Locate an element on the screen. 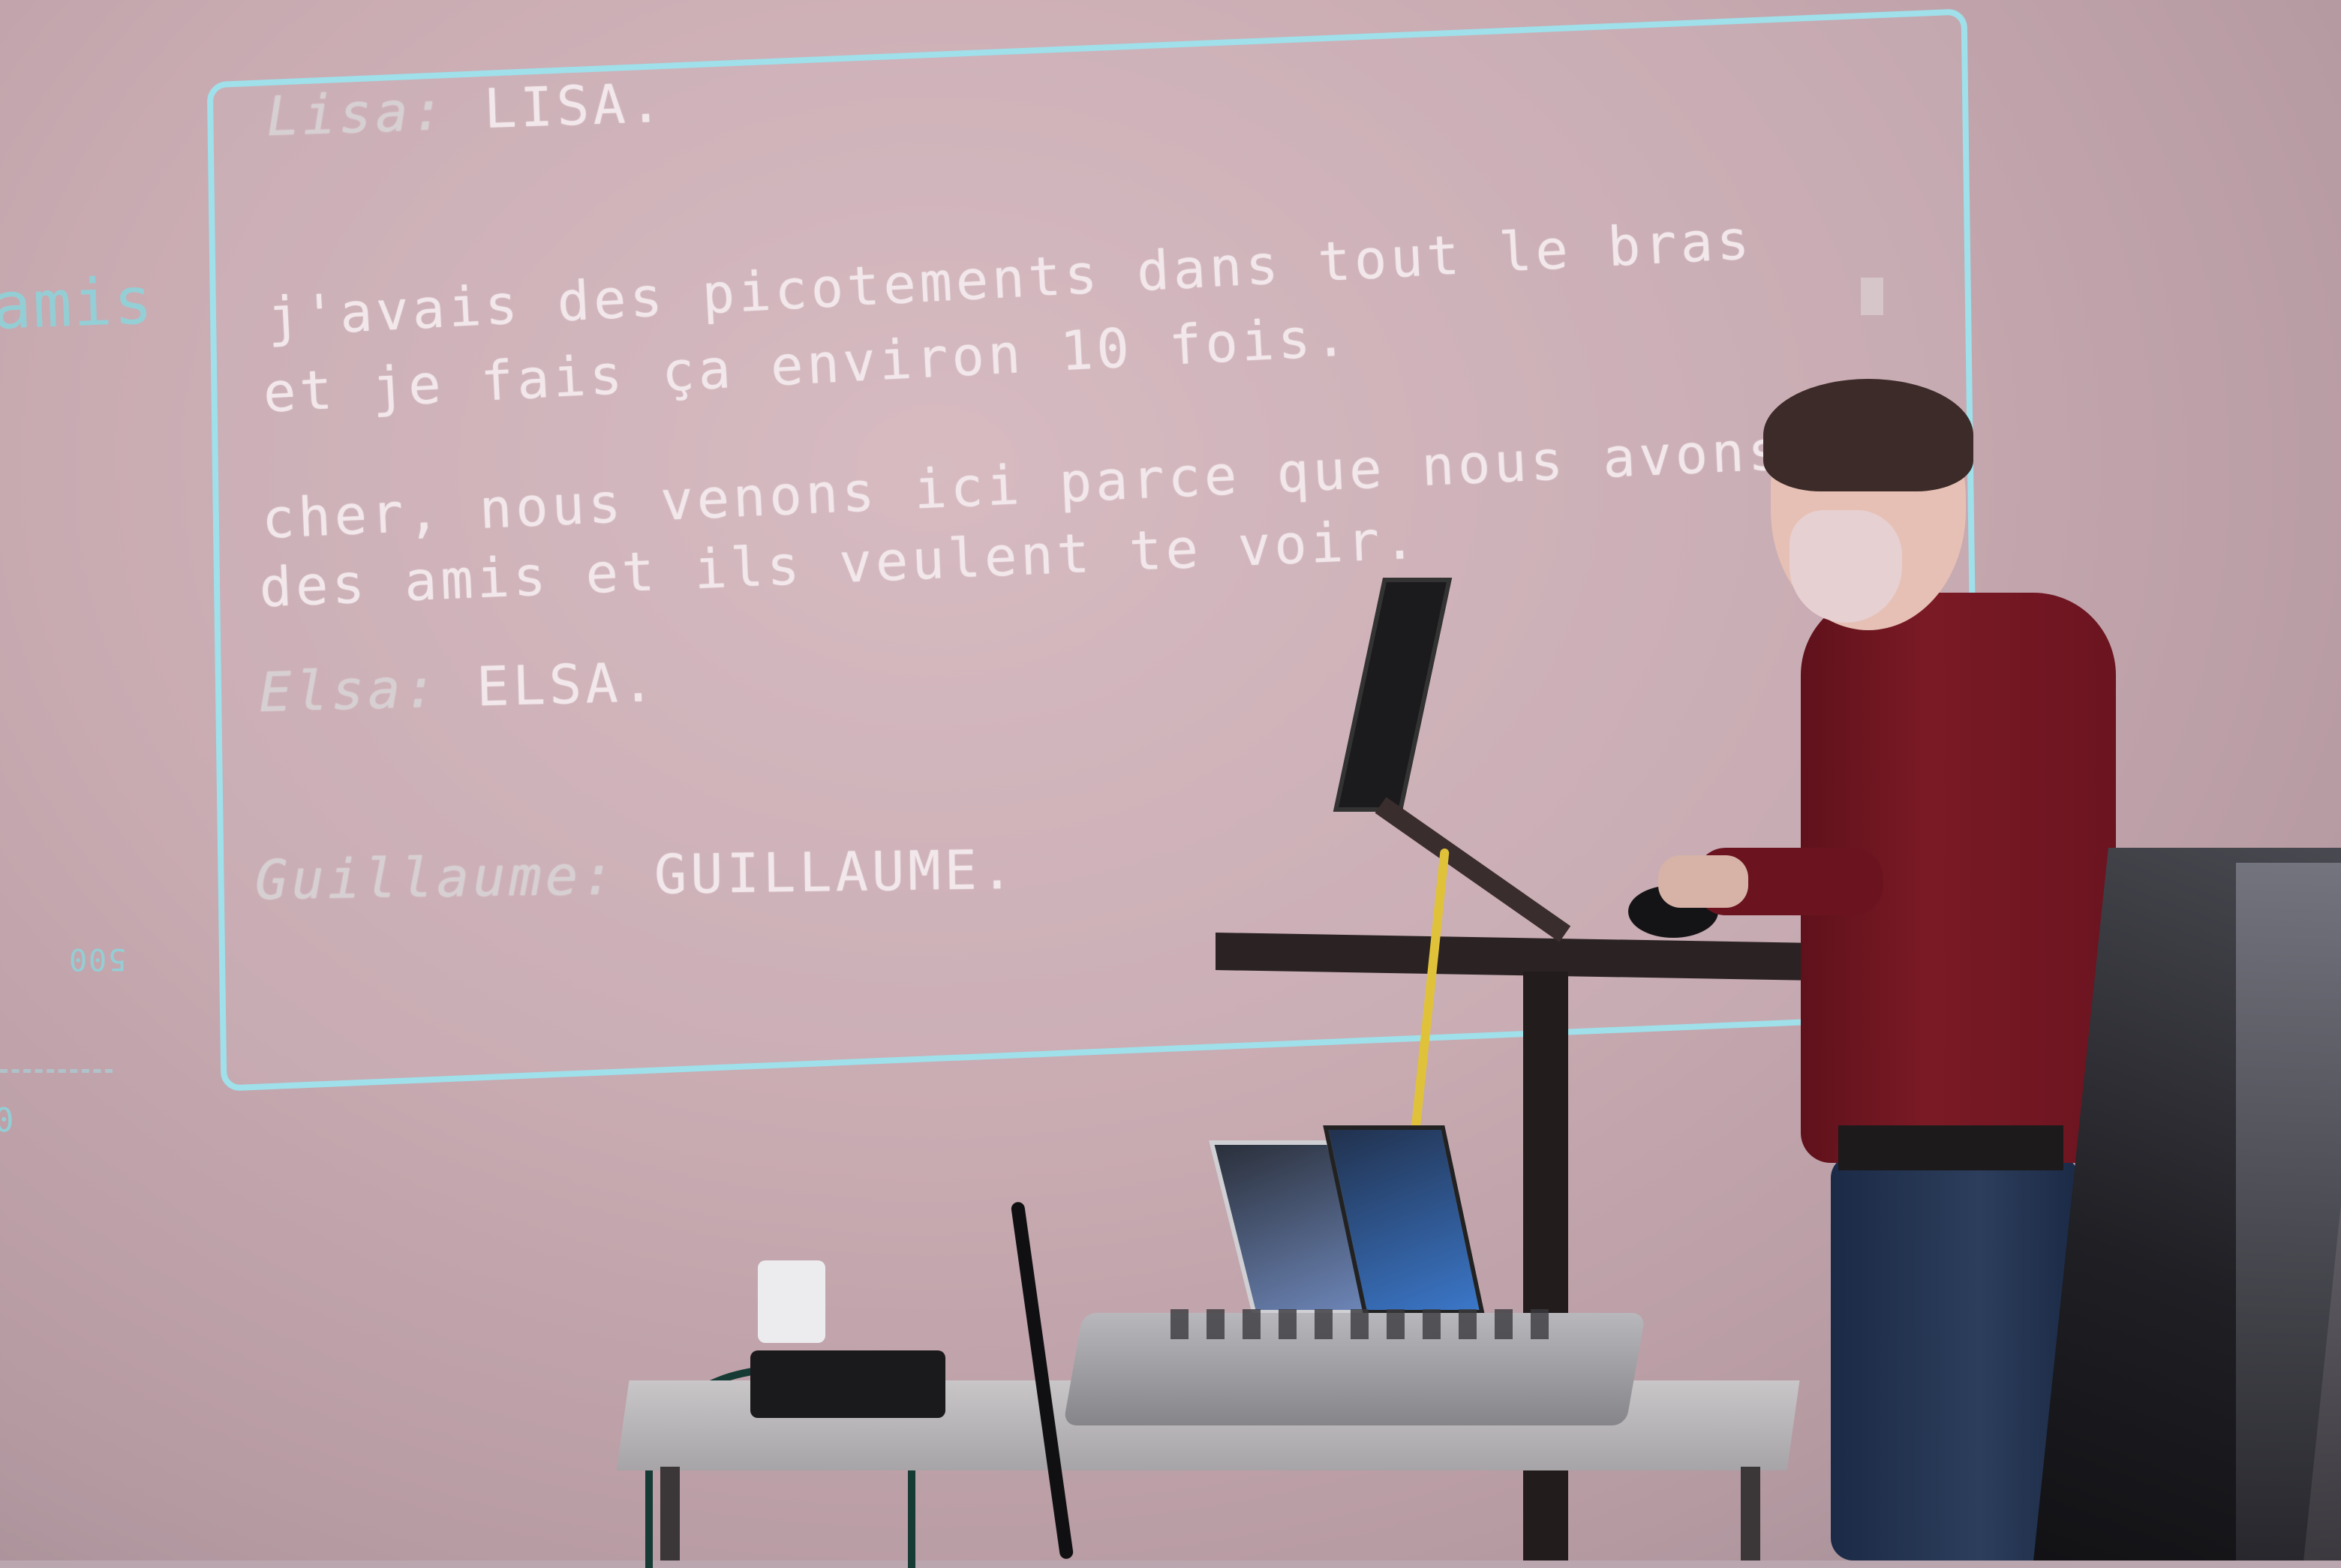 This screenshot has width=2341, height=1568. standing-desk-pole is located at coordinates (1545, 1266).